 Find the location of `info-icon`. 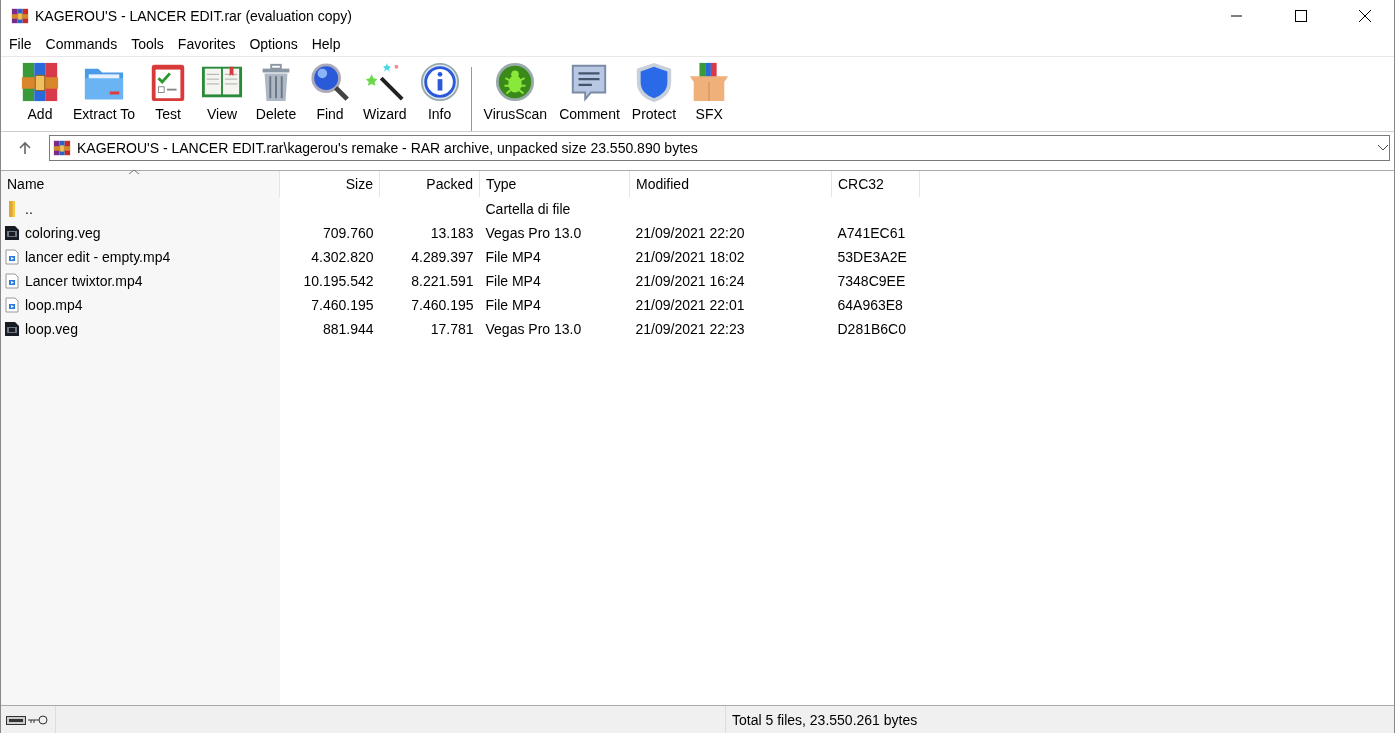

info-icon is located at coordinates (439, 82).